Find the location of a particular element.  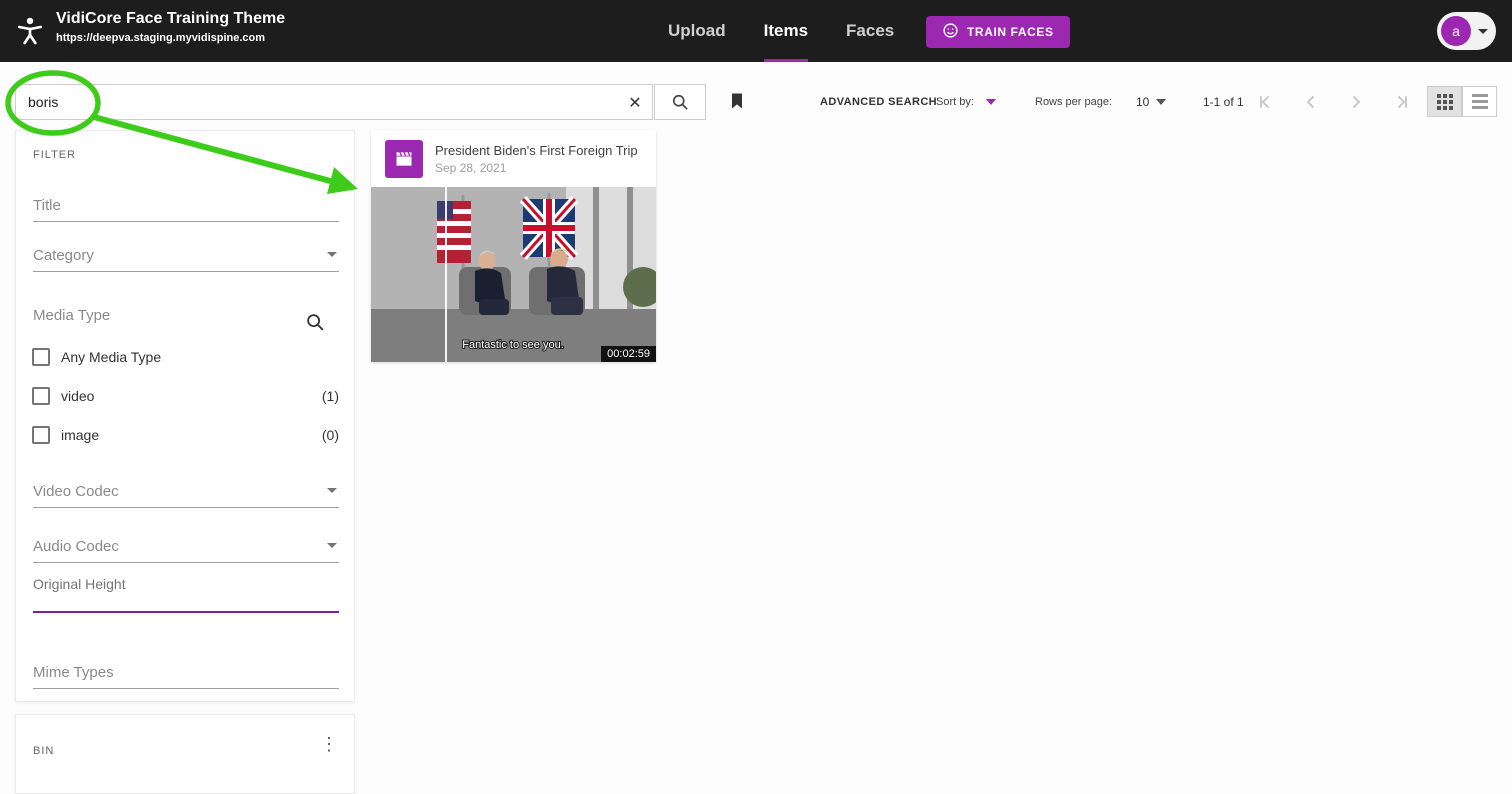

media-type-search-icon is located at coordinates (315, 322).